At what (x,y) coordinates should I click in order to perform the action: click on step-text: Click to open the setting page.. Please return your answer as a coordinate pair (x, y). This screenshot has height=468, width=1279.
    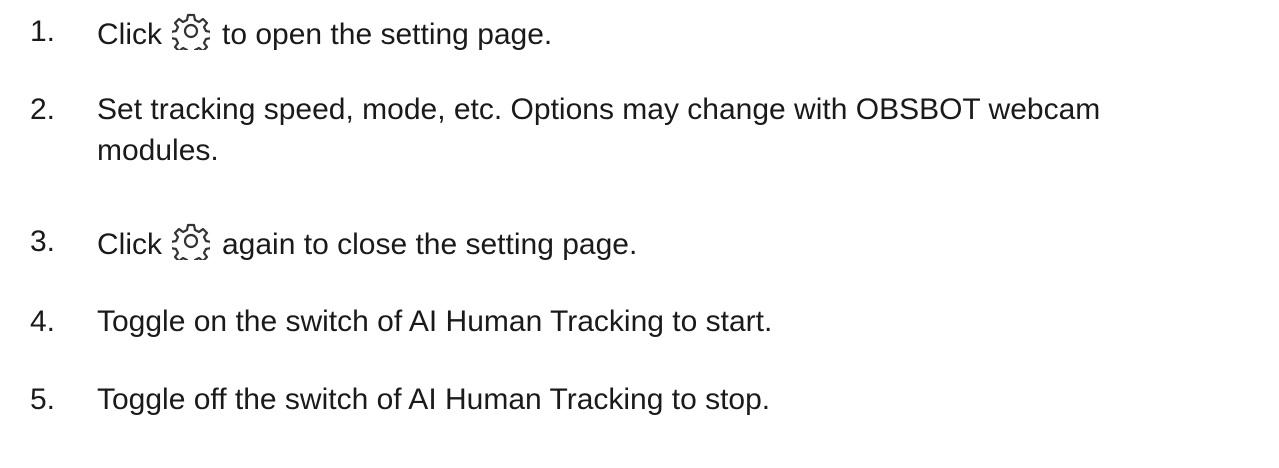
    Looking at the image, I should click on (324, 33).